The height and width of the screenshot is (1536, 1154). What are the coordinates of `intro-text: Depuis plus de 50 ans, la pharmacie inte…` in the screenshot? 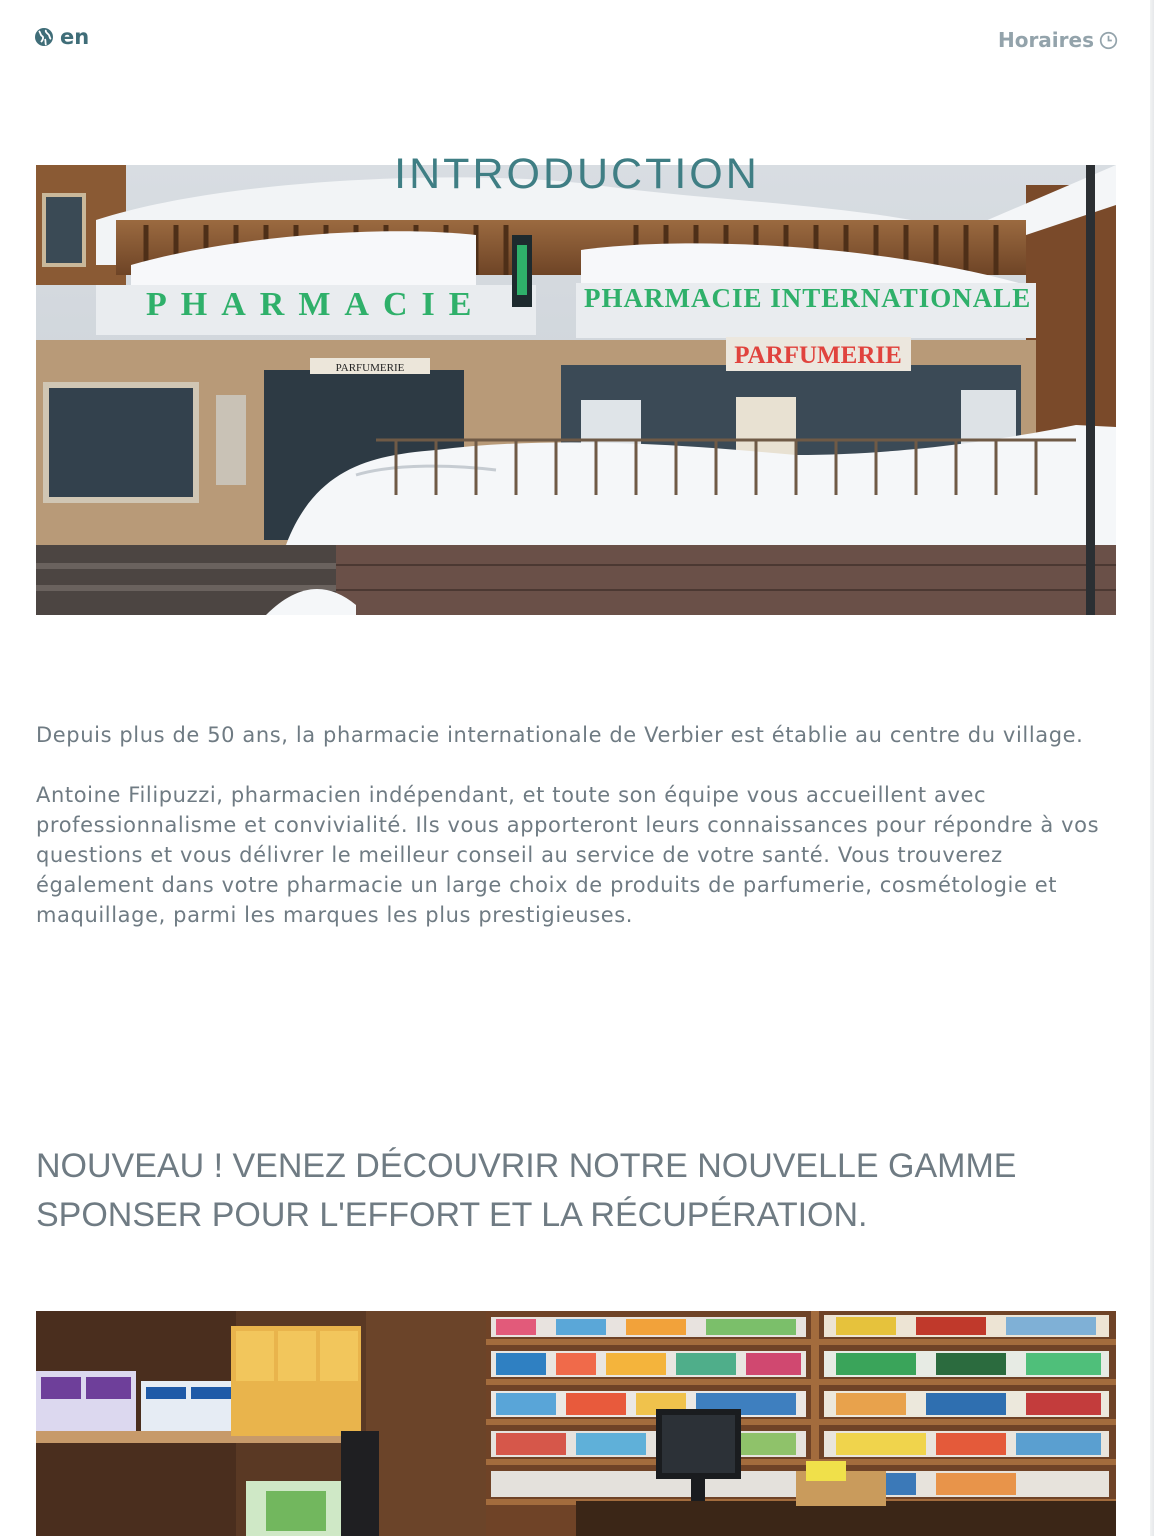 It's located at (576, 840).